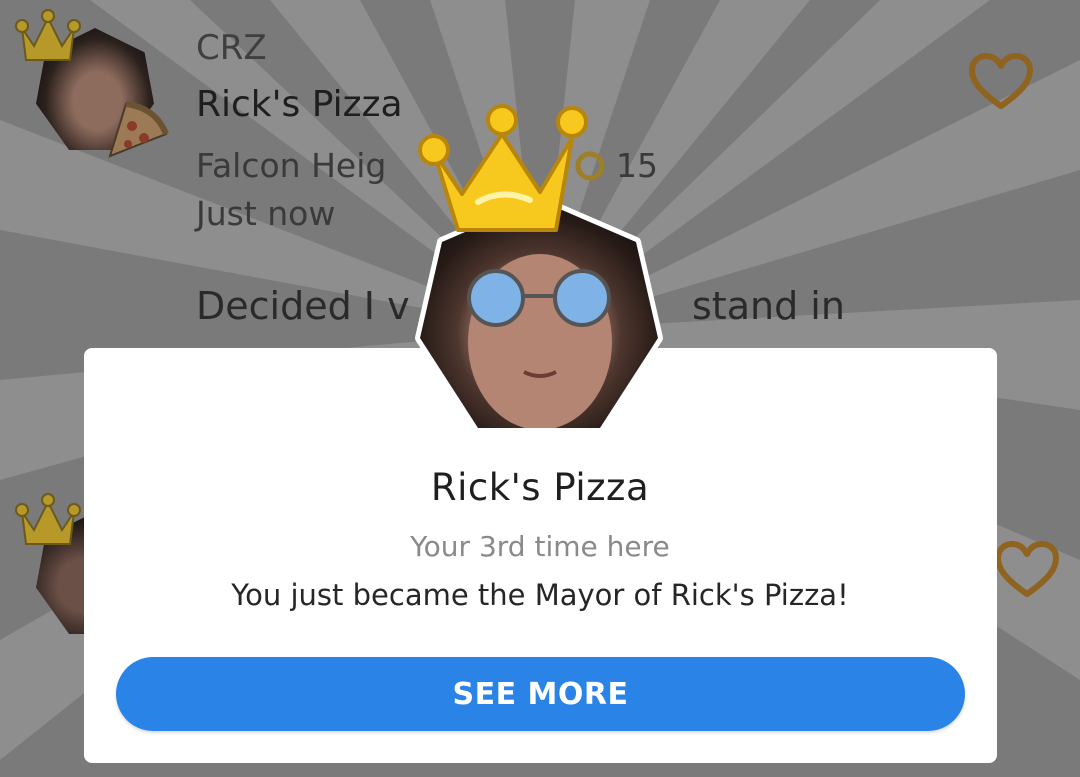 The image size is (1080, 777). I want to click on feed-coin-count: 15, so click(637, 165).